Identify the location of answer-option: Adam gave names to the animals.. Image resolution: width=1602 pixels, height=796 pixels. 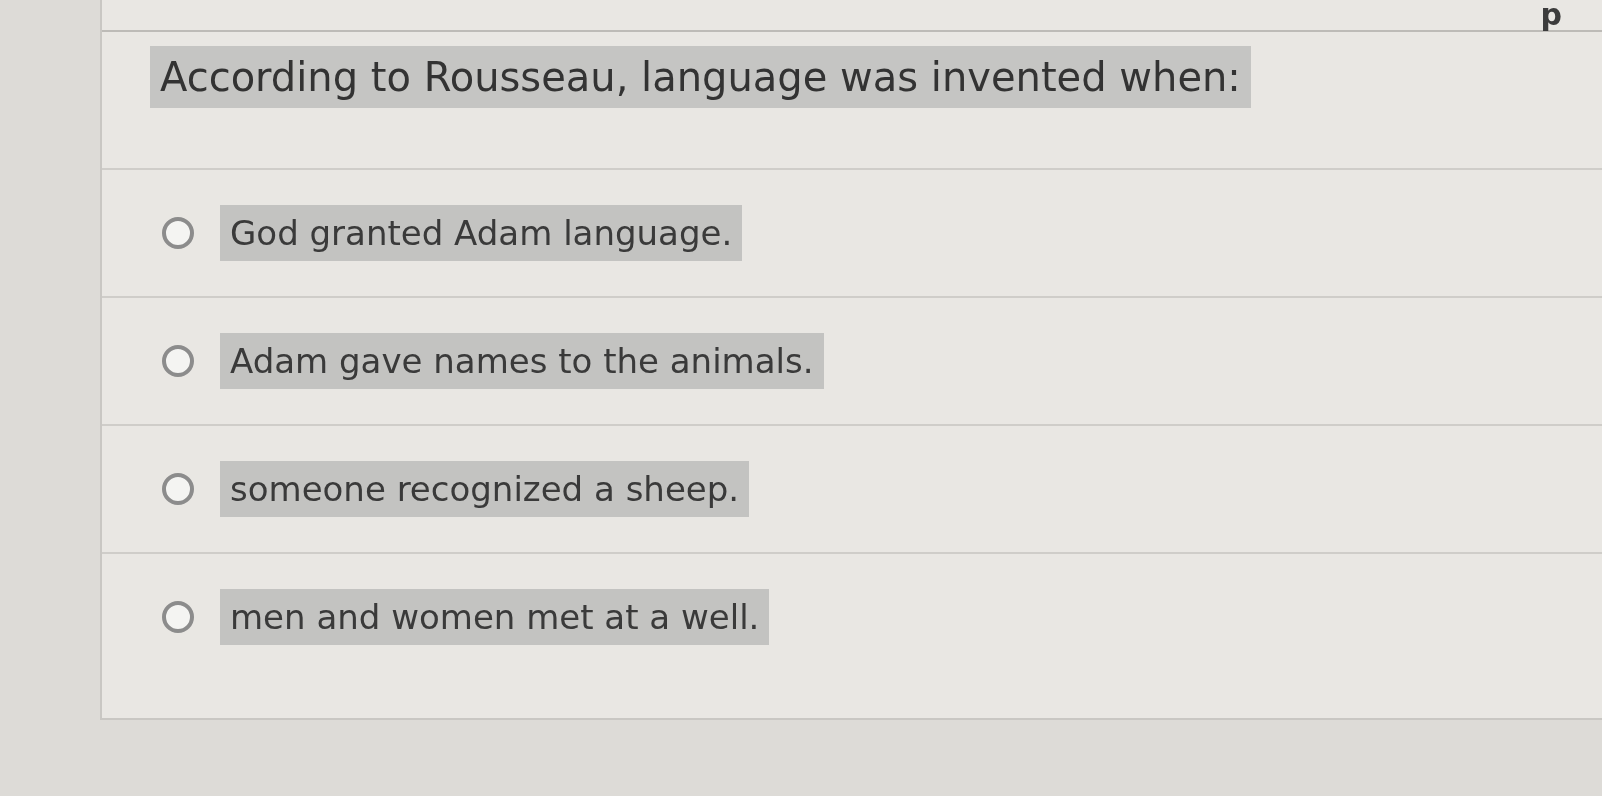
(522, 361).